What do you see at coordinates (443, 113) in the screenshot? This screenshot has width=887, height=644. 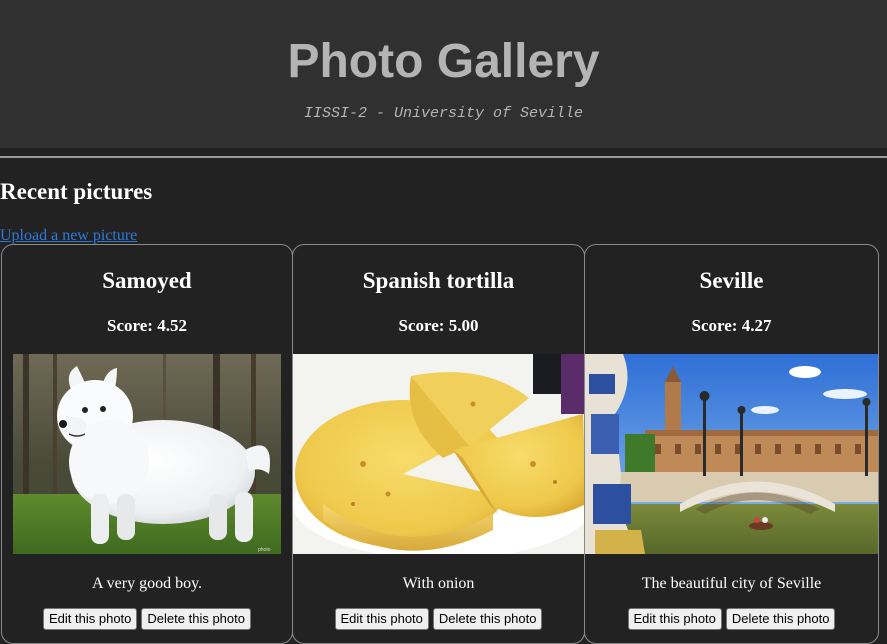 I see `page-subtitle: IISSI-2 - University of Seville` at bounding box center [443, 113].